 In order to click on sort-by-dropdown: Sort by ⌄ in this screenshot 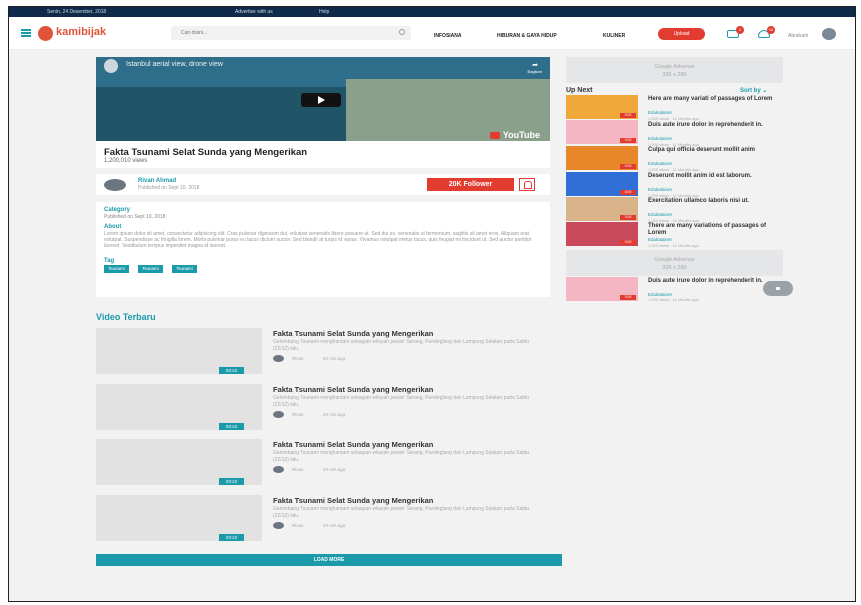, I will do `click(753, 90)`.